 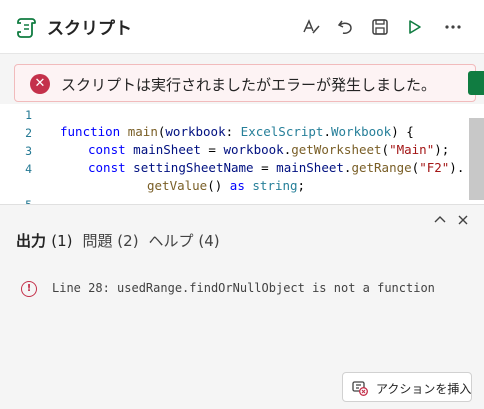 I want to click on line-number: 1, so click(x=28, y=115).